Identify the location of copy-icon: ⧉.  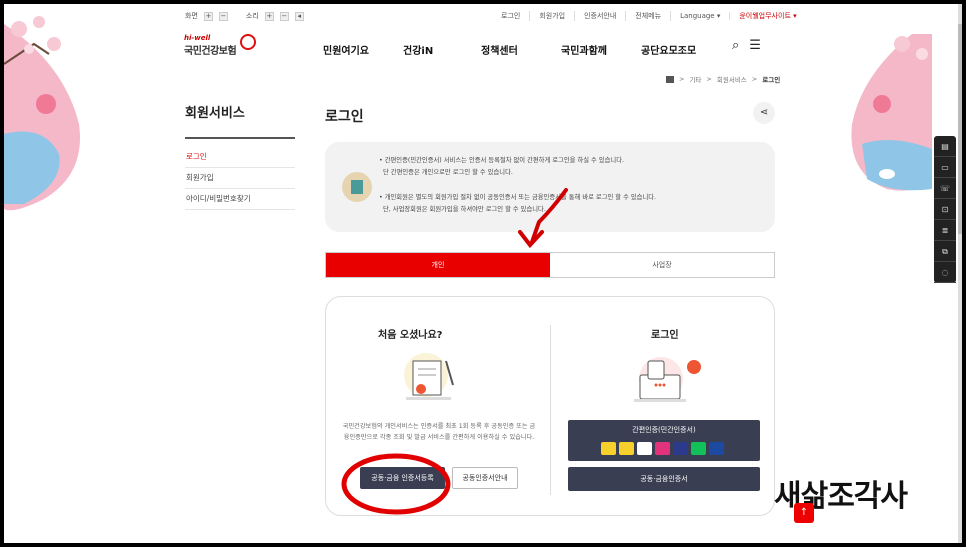
(945, 251).